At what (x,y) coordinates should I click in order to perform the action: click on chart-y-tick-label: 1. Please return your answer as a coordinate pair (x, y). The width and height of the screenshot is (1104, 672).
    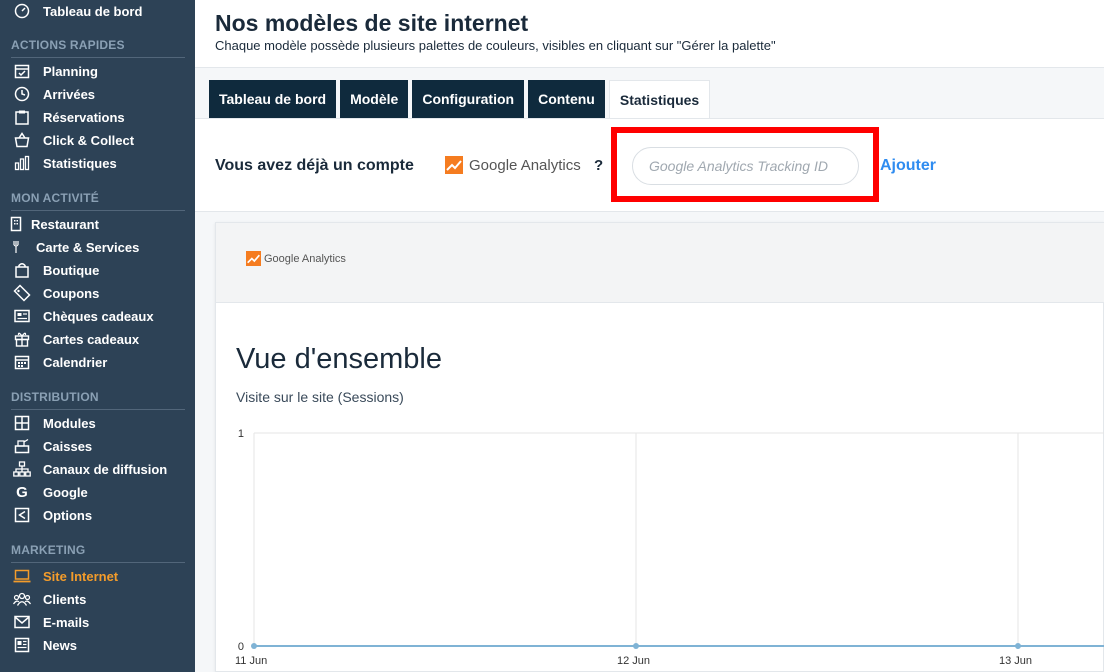
    Looking at the image, I should click on (241, 434).